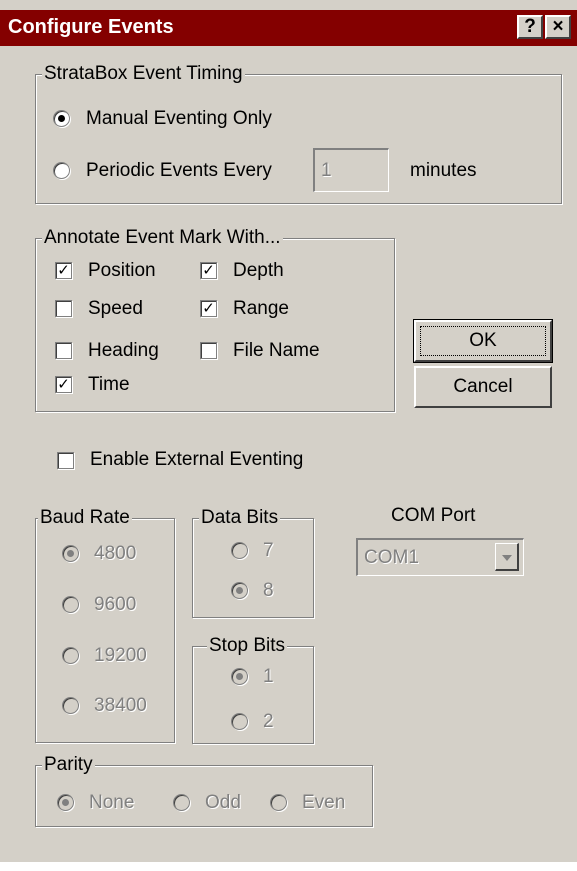  What do you see at coordinates (247, 646) in the screenshot?
I see `stop-bits-legend: Stop Bits` at bounding box center [247, 646].